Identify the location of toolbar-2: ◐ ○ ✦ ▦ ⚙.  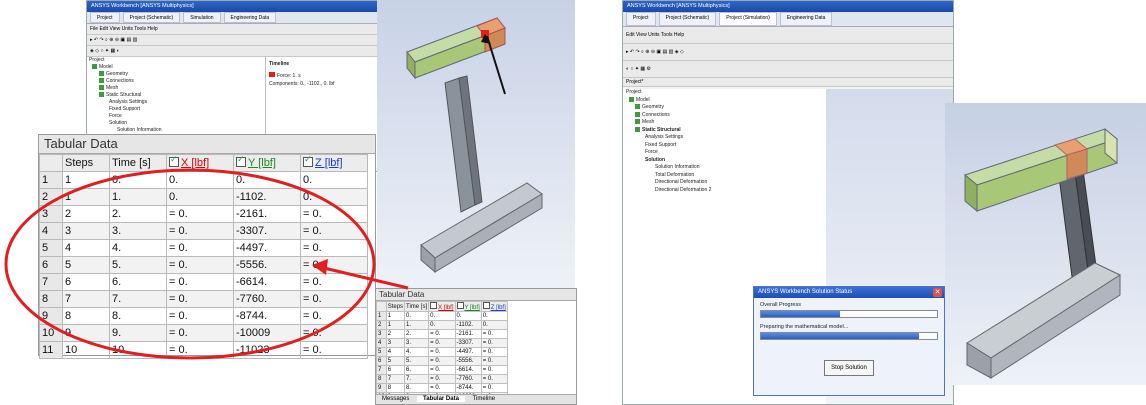
(788, 69).